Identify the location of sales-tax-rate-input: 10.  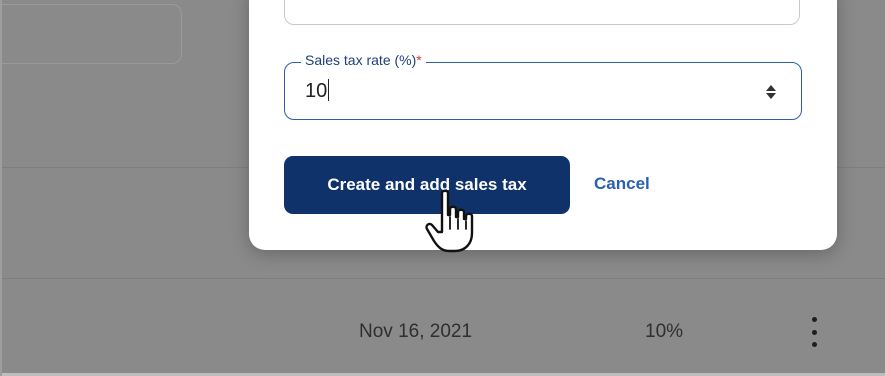
(317, 91).